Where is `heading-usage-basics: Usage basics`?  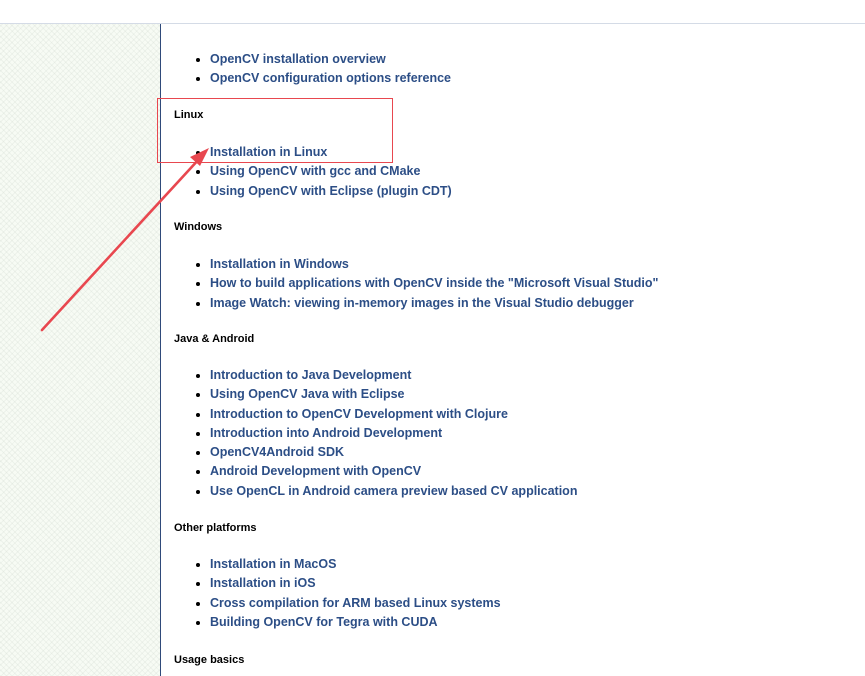 heading-usage-basics: Usage basics is located at coordinates (209, 660).